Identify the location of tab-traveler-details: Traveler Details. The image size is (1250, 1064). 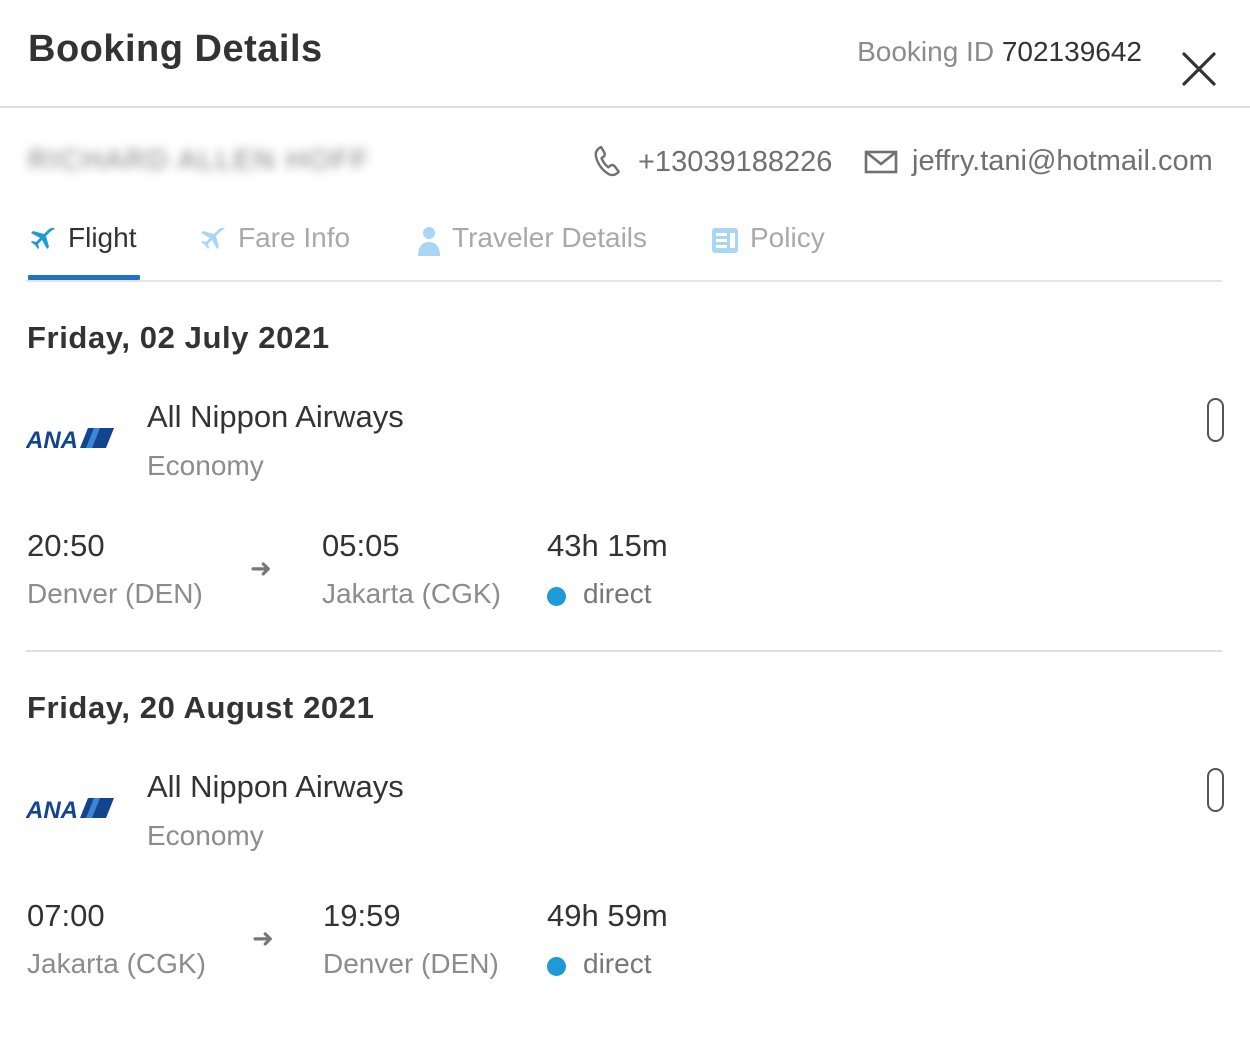
(531, 251).